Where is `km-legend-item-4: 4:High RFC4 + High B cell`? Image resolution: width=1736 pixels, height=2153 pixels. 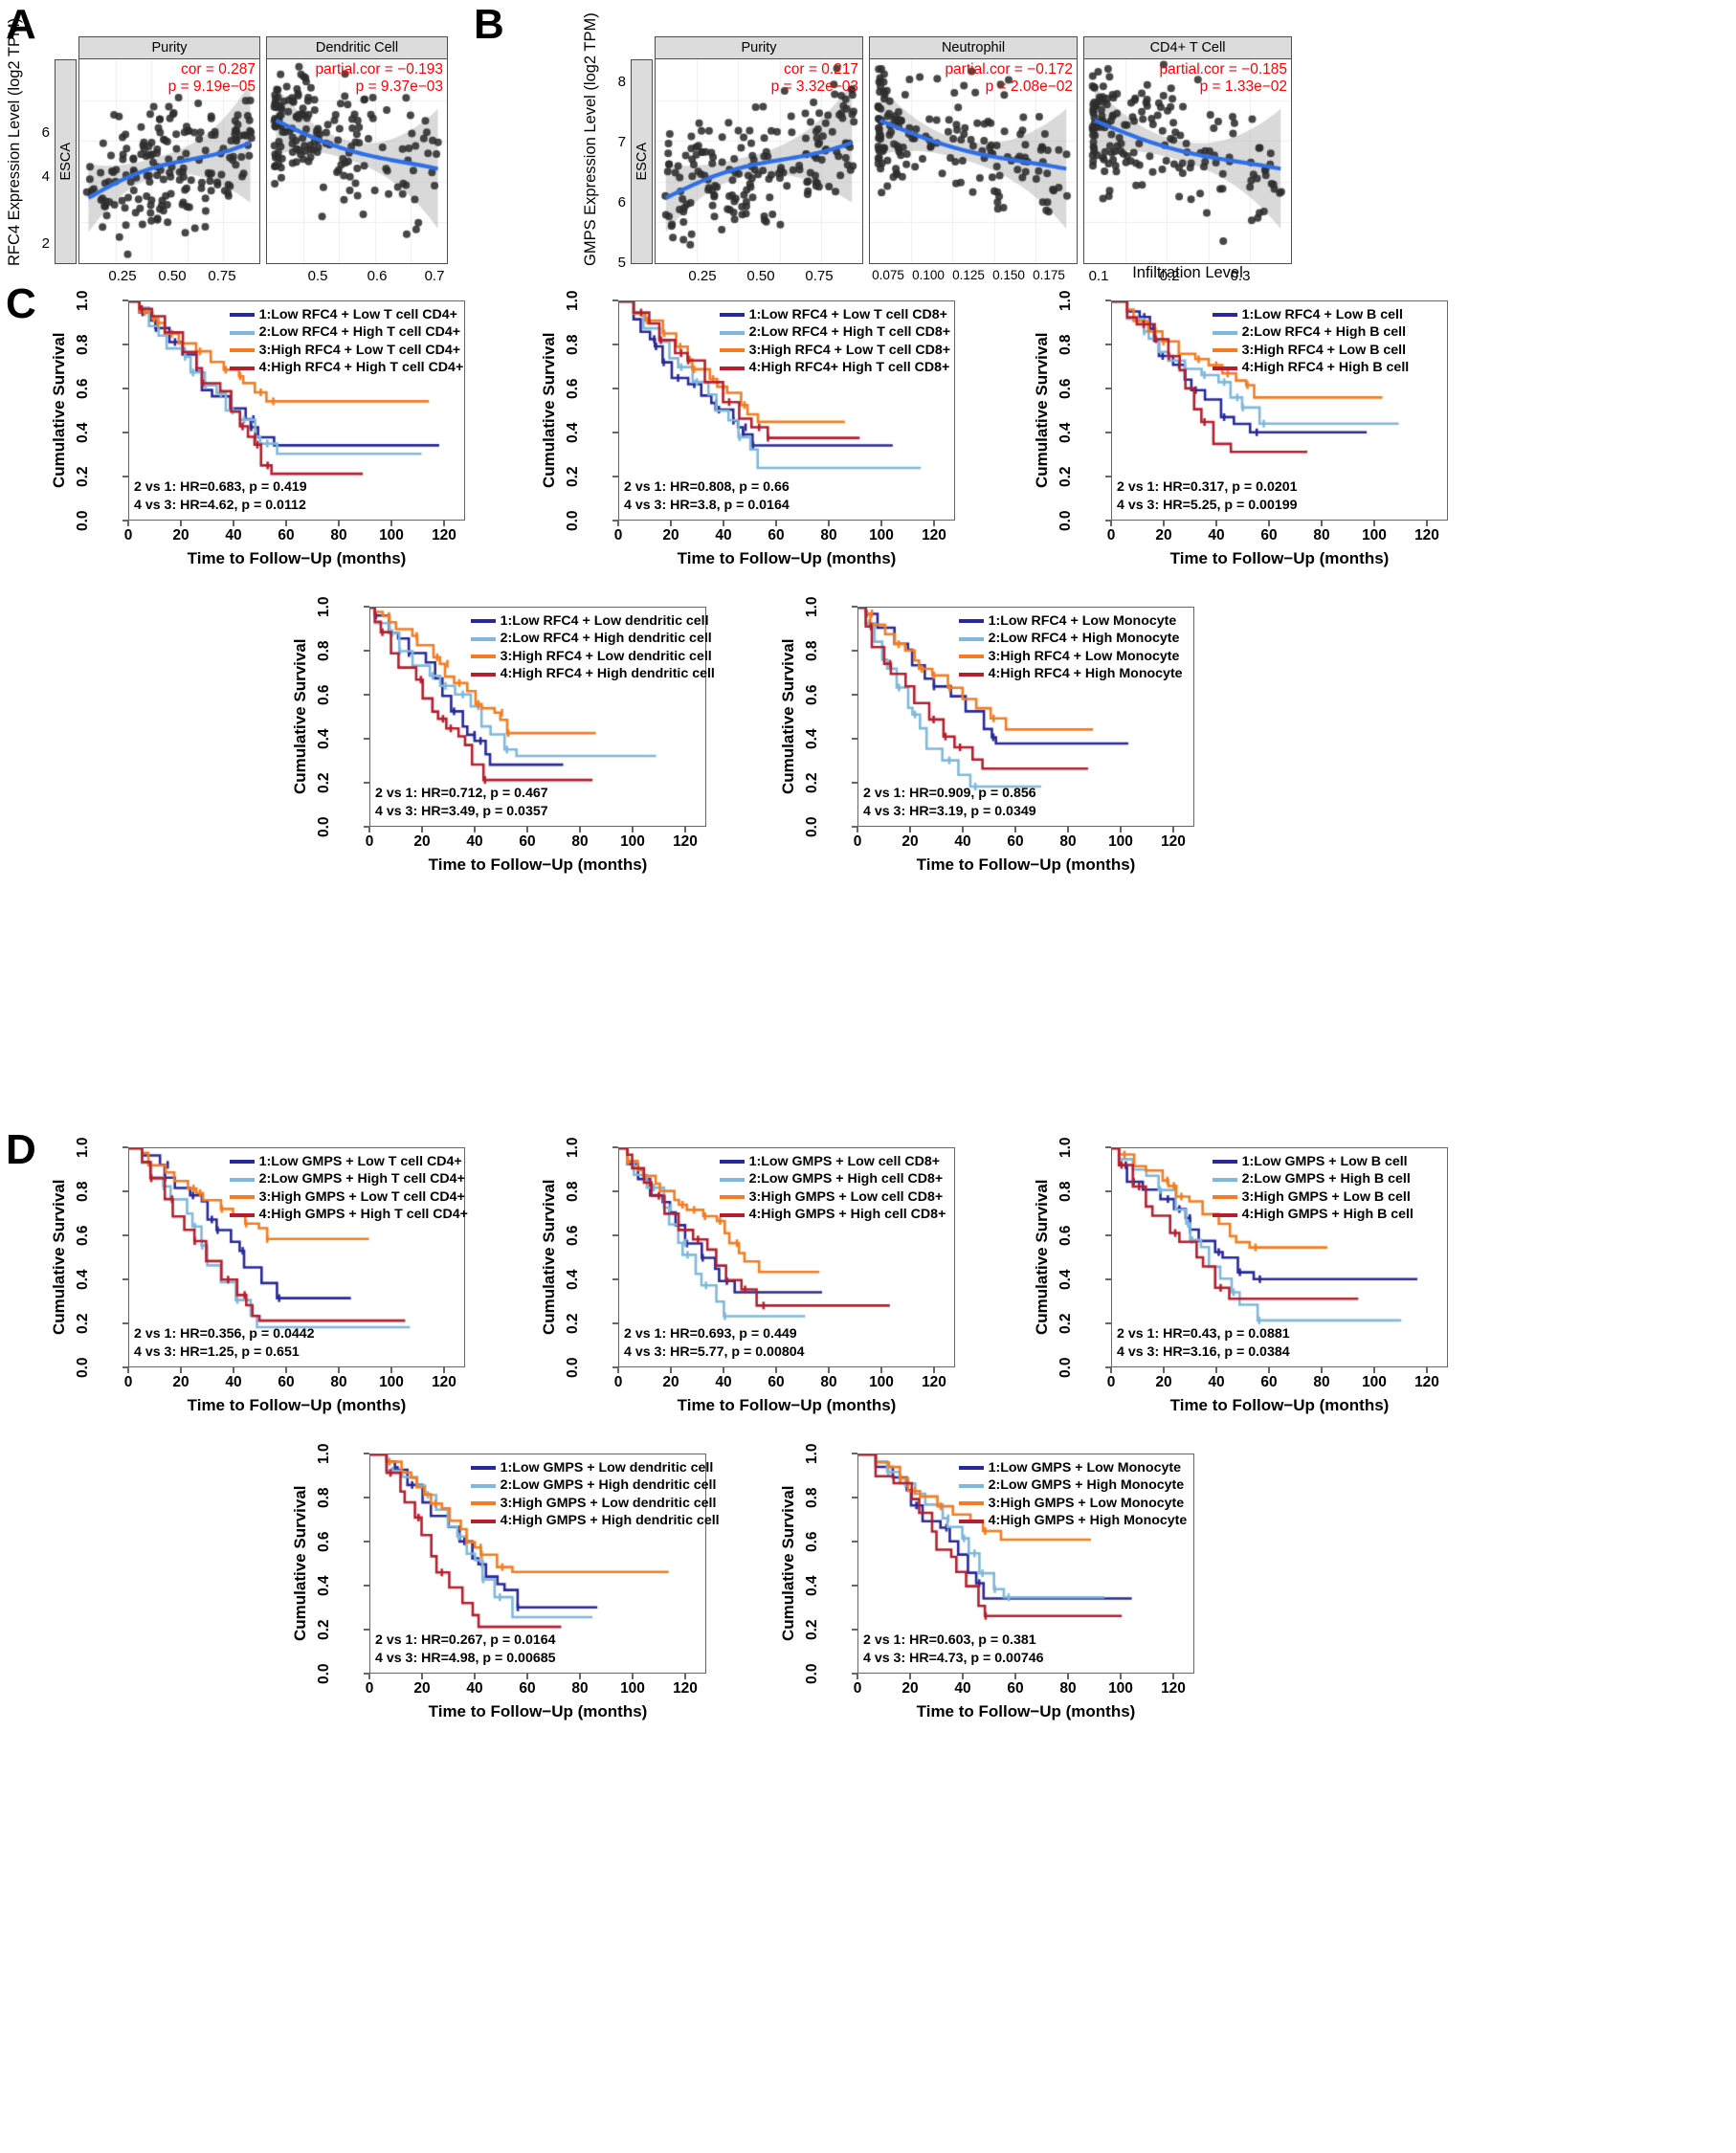 km-legend-item-4: 4:High RFC4 + High B cell is located at coordinates (1310, 367).